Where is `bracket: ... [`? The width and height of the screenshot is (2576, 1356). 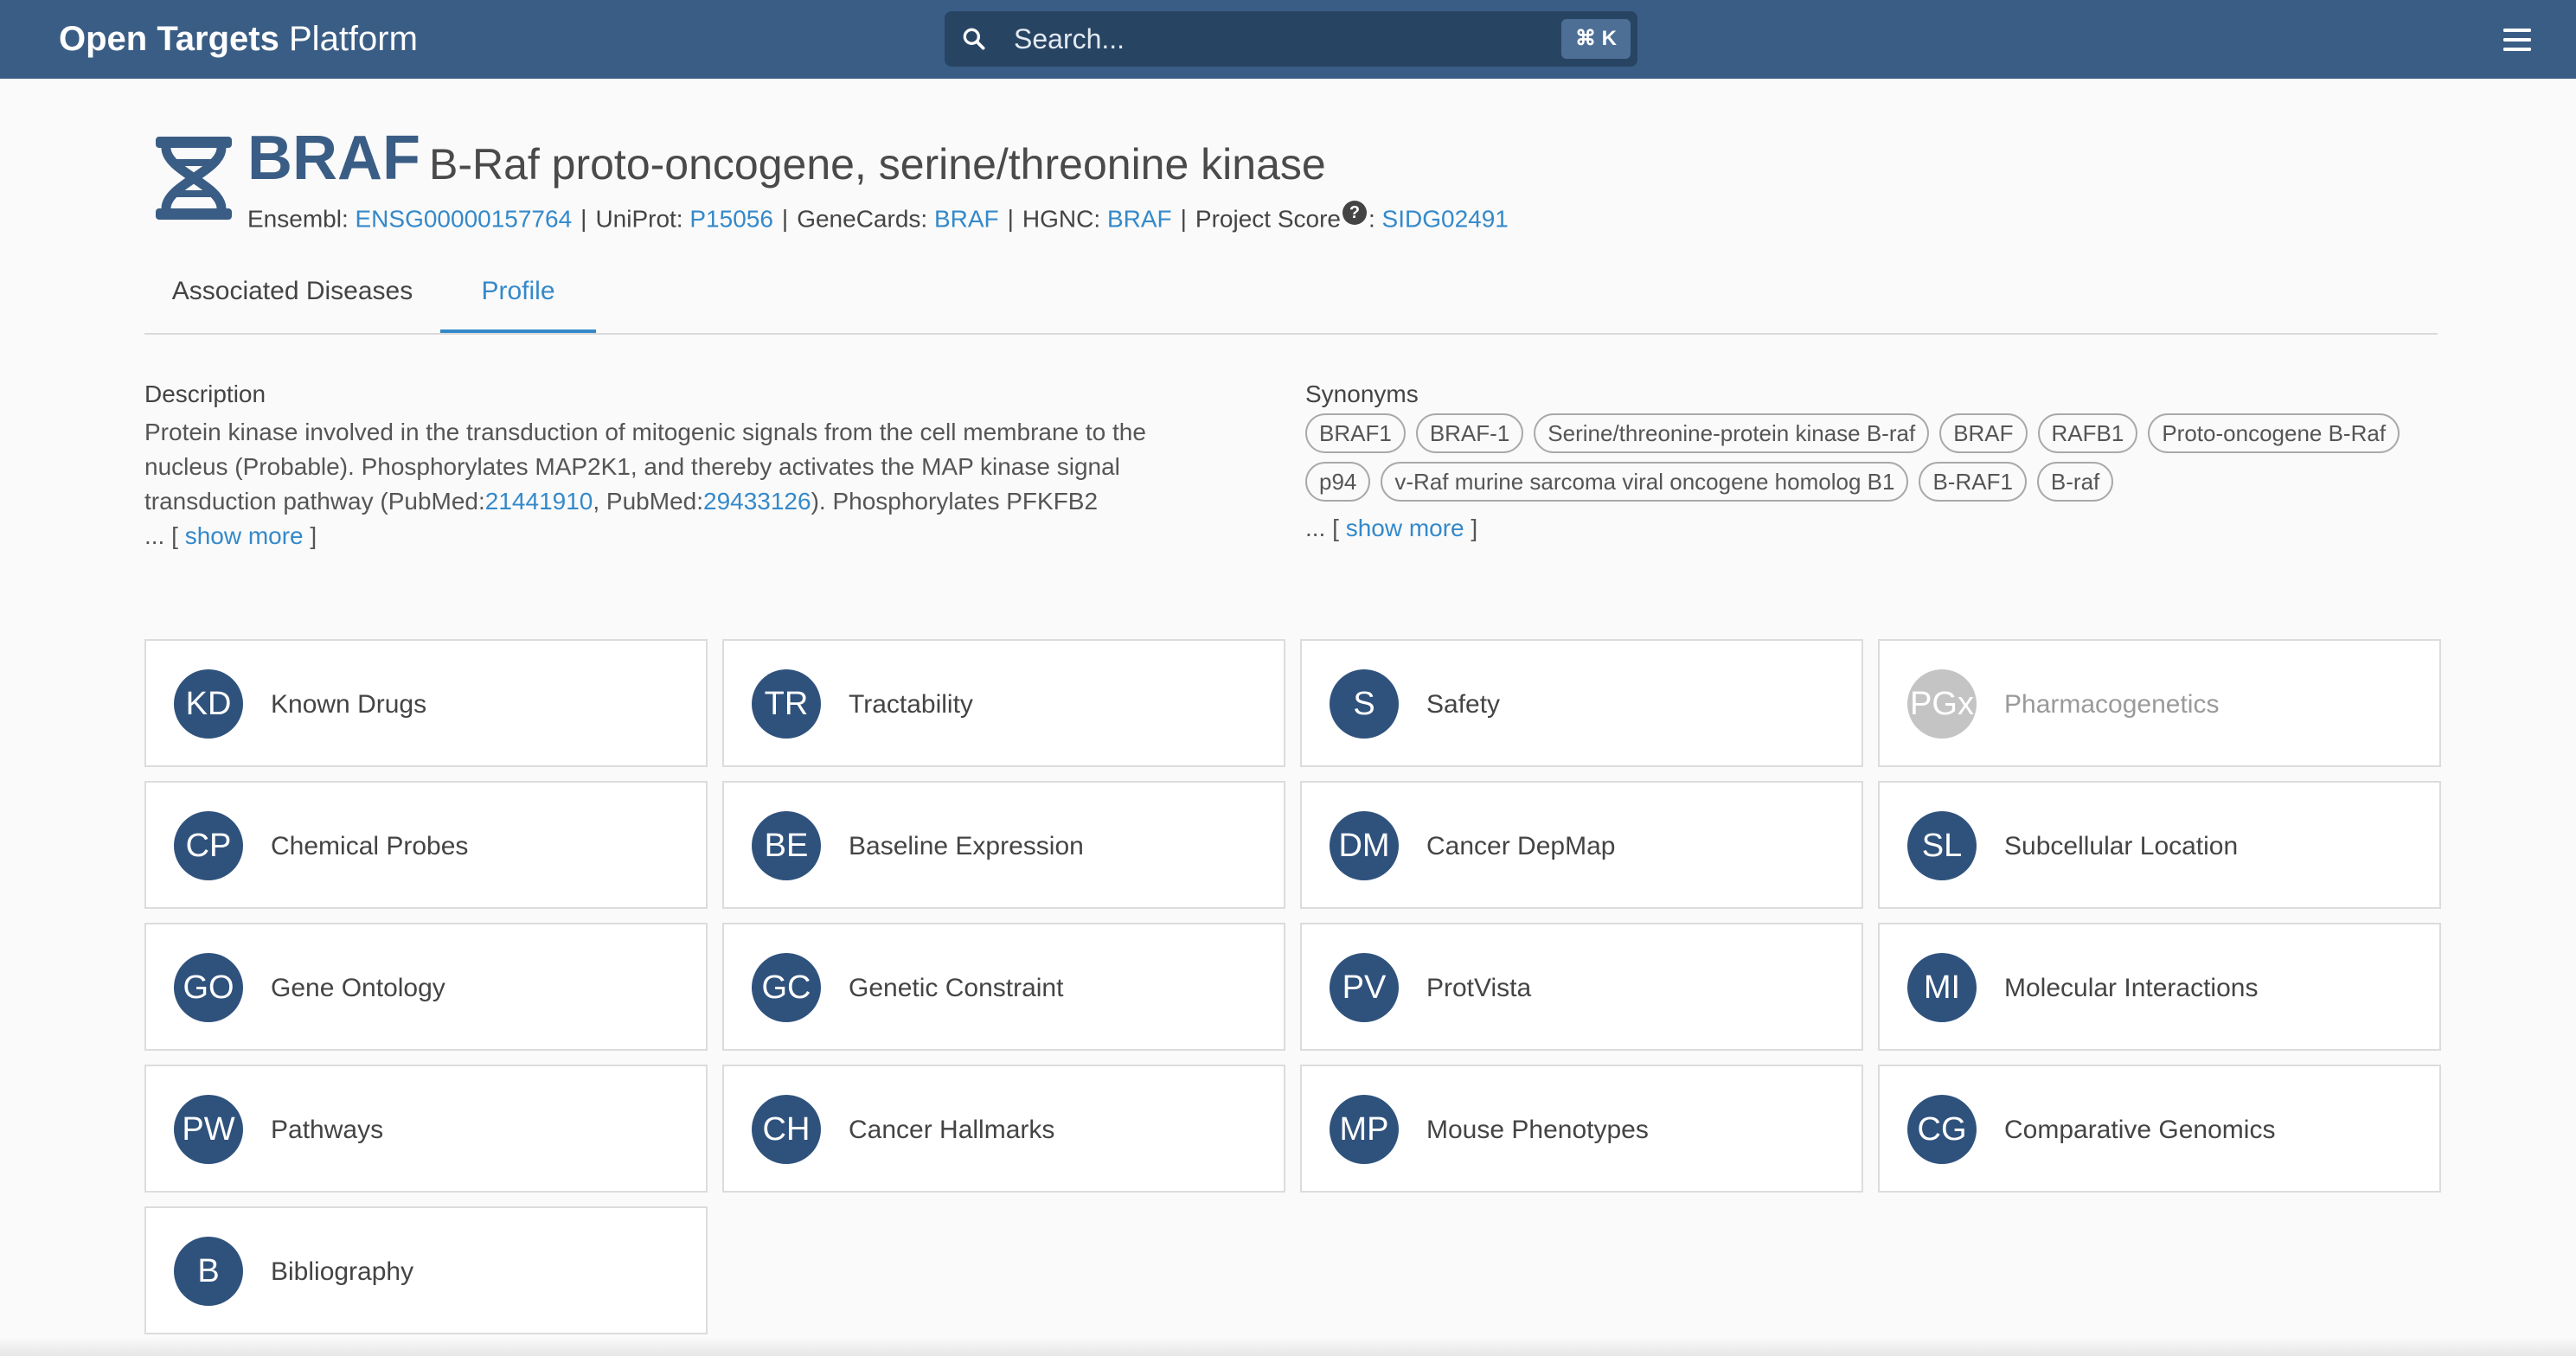
bracket: ... [ is located at coordinates (1325, 528).